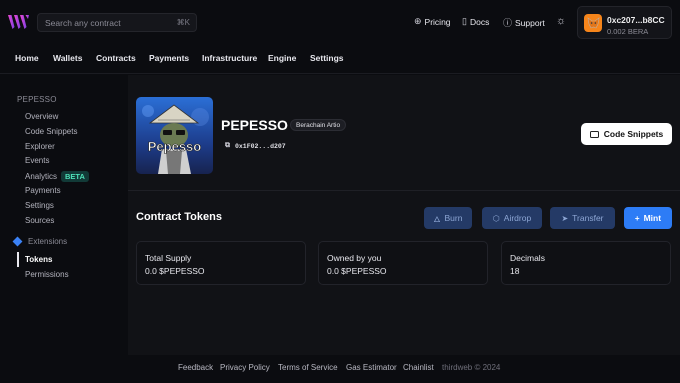 The height and width of the screenshot is (383, 680). What do you see at coordinates (168, 258) in the screenshot?
I see `stat-label: Total Supply` at bounding box center [168, 258].